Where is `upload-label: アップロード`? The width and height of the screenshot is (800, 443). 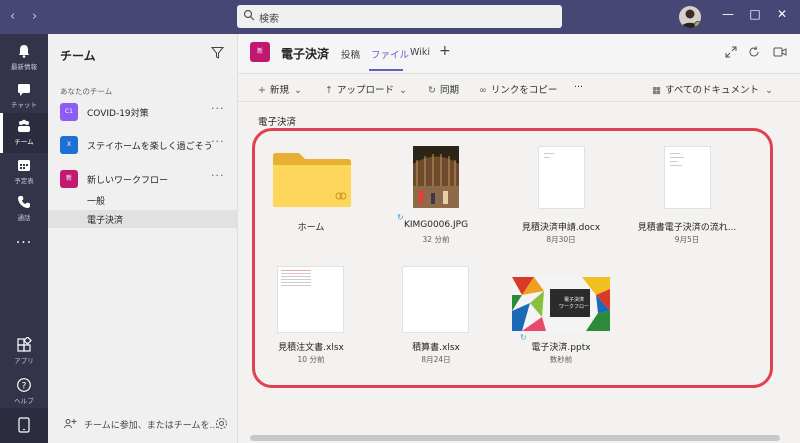 upload-label: アップロード is located at coordinates (365, 90).